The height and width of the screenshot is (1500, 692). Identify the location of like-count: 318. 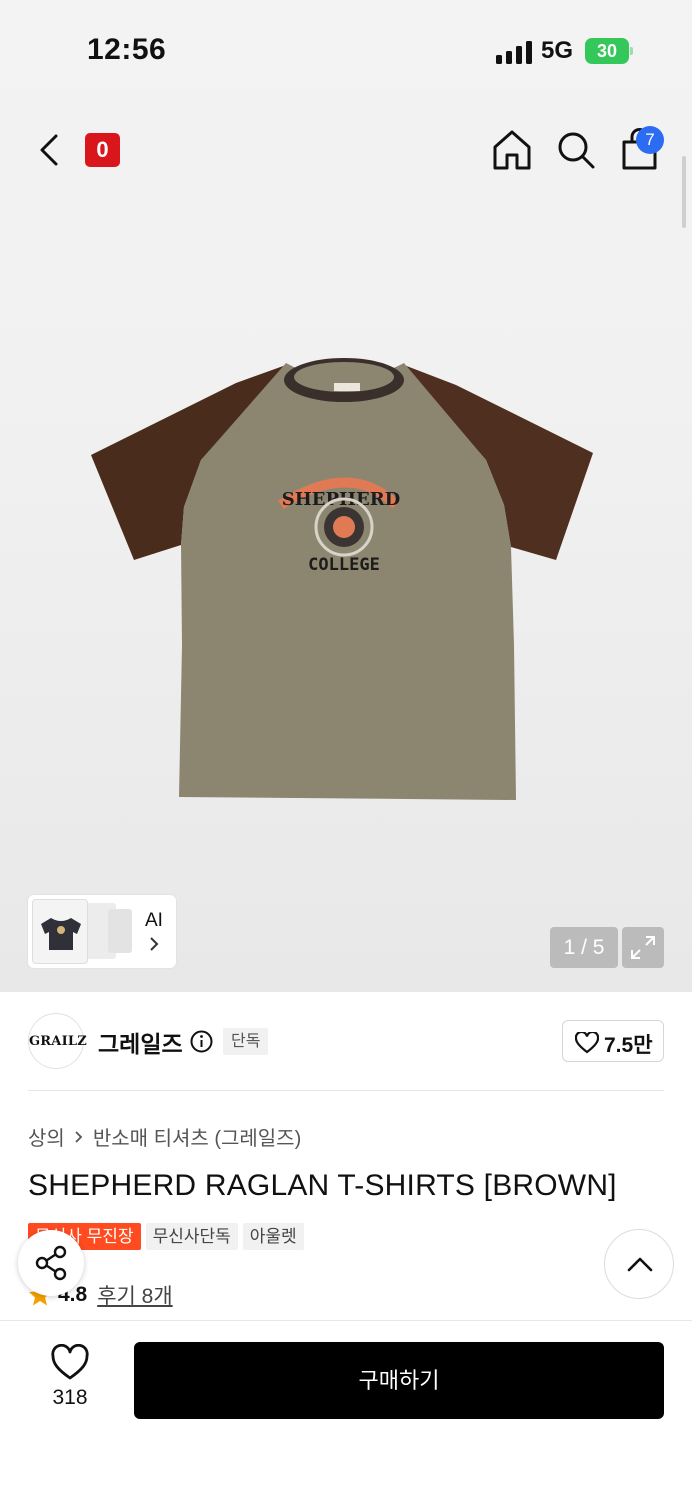
(70, 1397).